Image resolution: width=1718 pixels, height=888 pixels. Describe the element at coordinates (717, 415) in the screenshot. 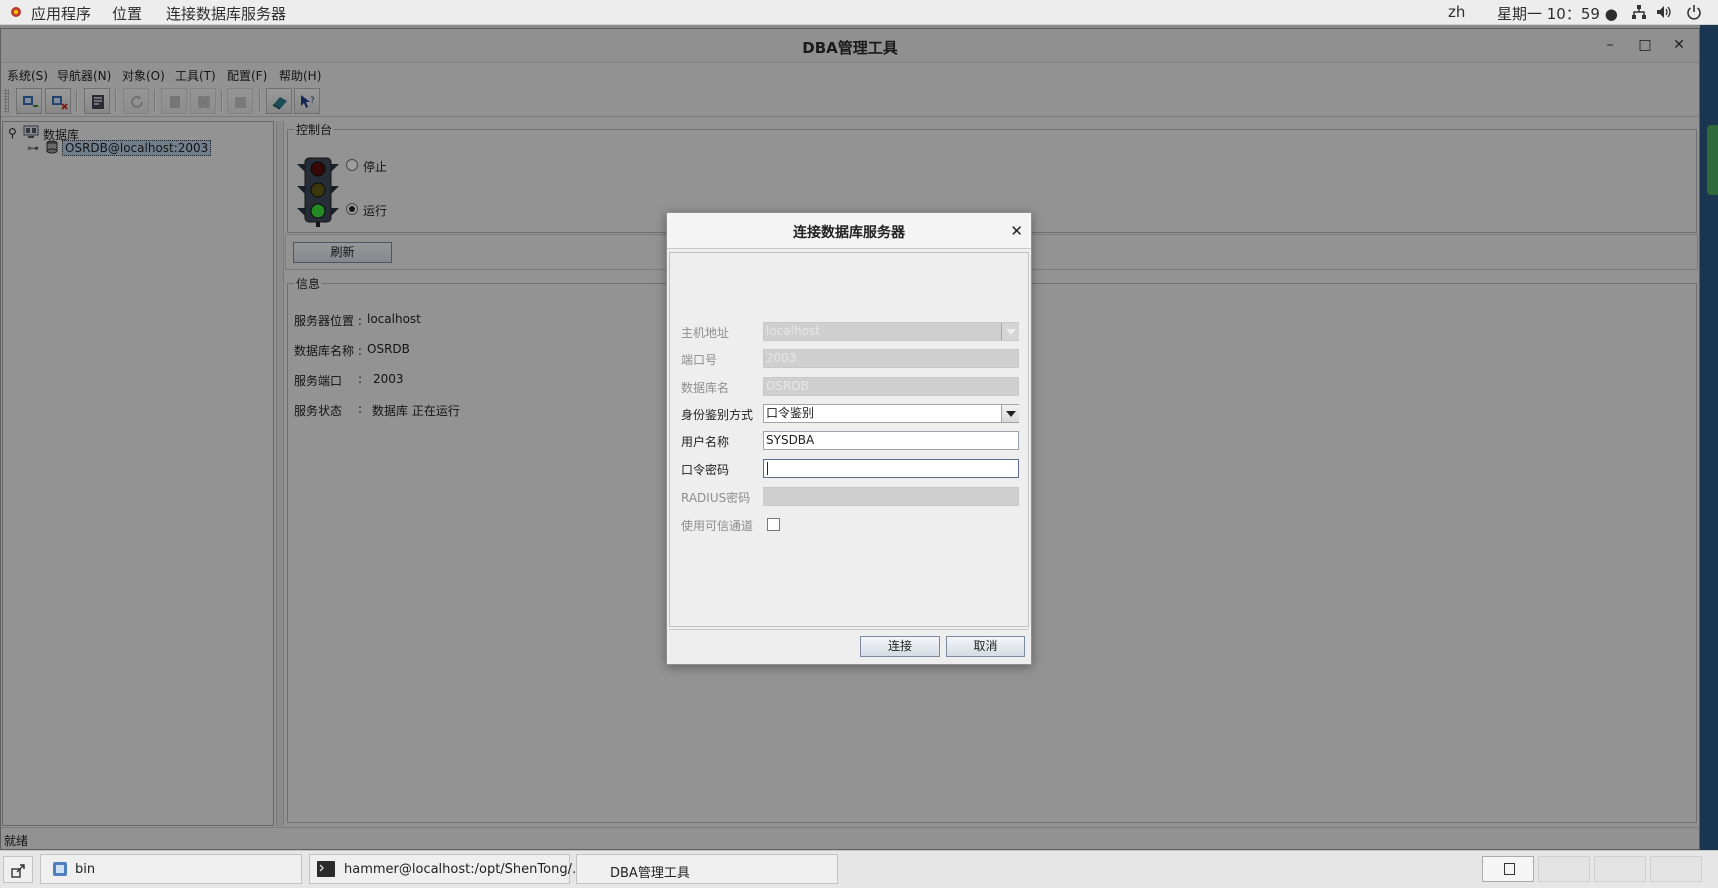

I see `auth-label: 身份鉴别方式` at that location.